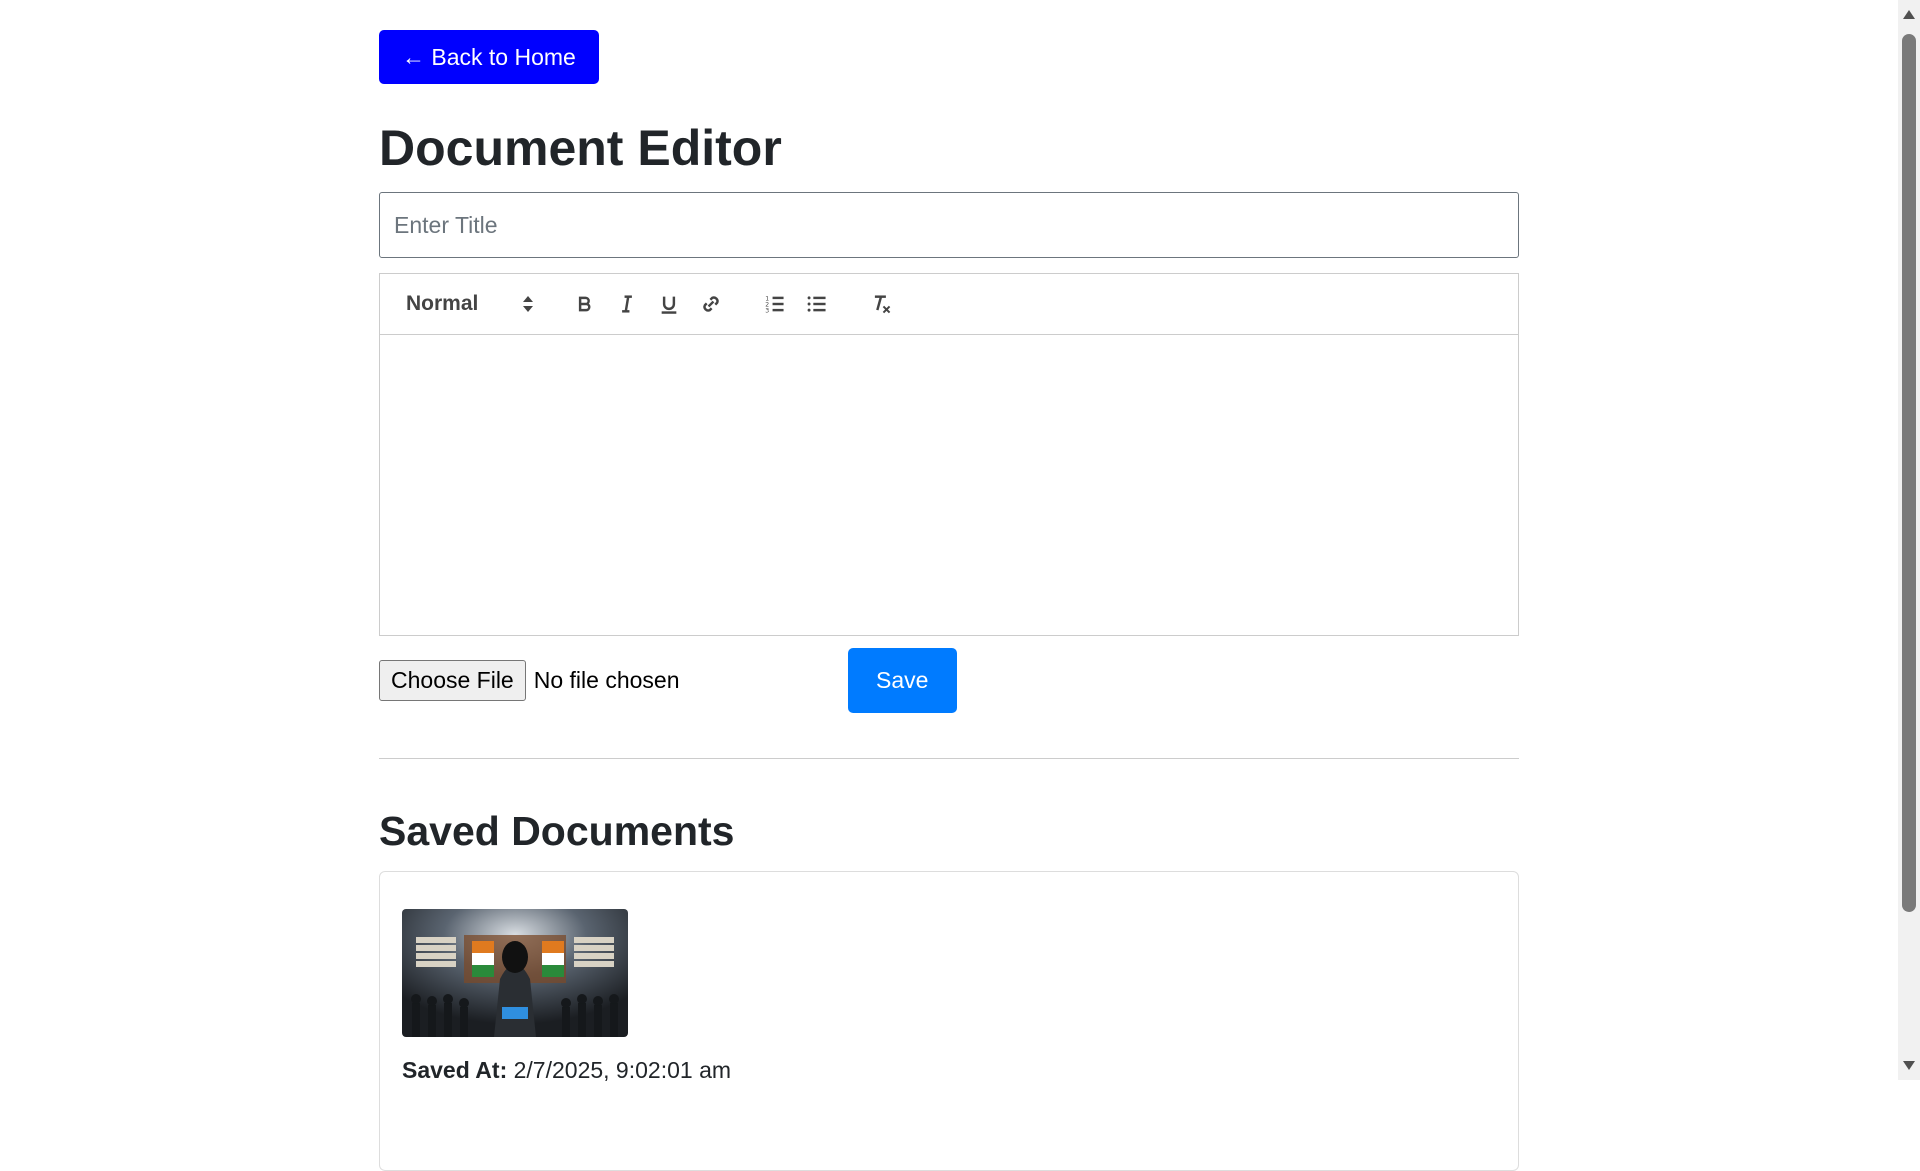 This screenshot has height=1171, width=1920. Describe the element at coordinates (775, 304) in the screenshot. I see `ordered-list-icon: 123` at that location.